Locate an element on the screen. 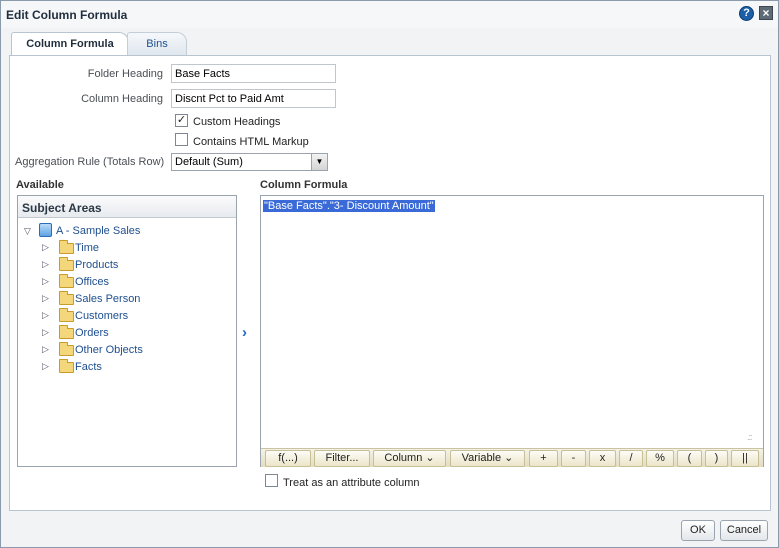  column-heading-label: Column Heading is located at coordinates (122, 99).